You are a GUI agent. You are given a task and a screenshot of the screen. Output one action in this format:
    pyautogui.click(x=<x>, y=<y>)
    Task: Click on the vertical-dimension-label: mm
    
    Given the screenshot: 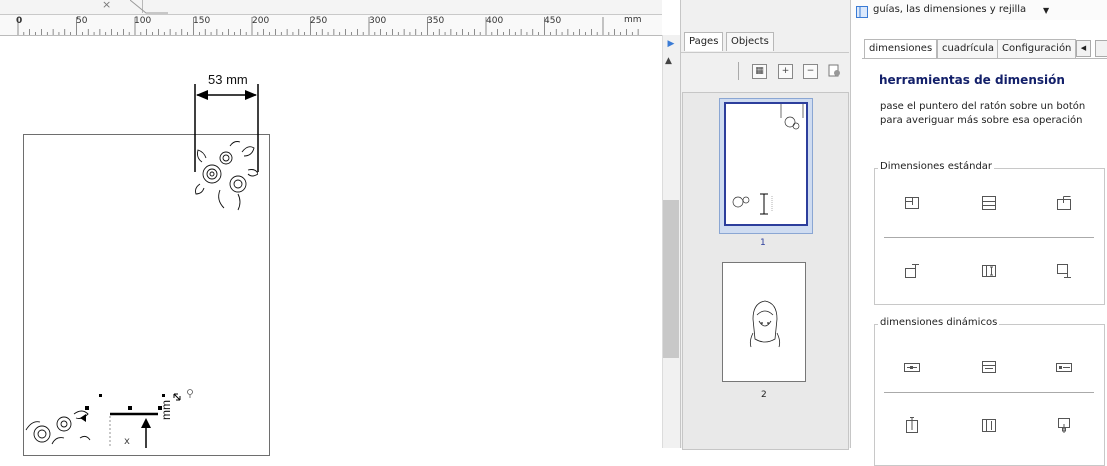 What is the action you would take?
    pyautogui.click(x=166, y=410)
    